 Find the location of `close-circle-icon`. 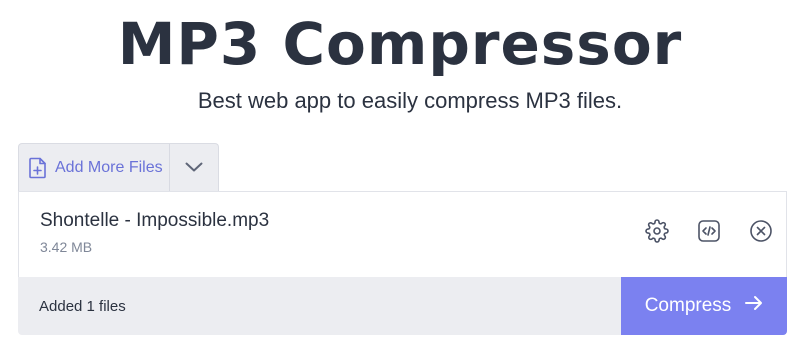

close-circle-icon is located at coordinates (761, 233).